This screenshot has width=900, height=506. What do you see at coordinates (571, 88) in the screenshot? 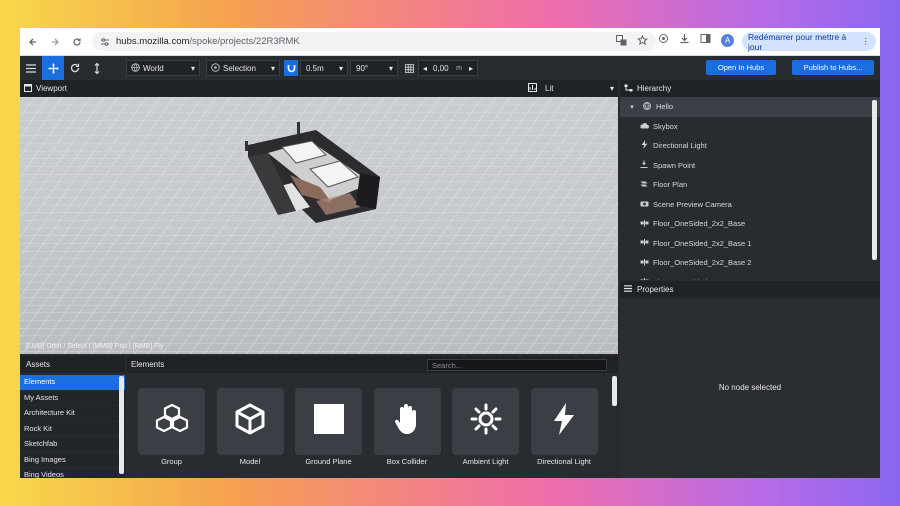
I see `render-mode-select: Lit ▾` at bounding box center [571, 88].